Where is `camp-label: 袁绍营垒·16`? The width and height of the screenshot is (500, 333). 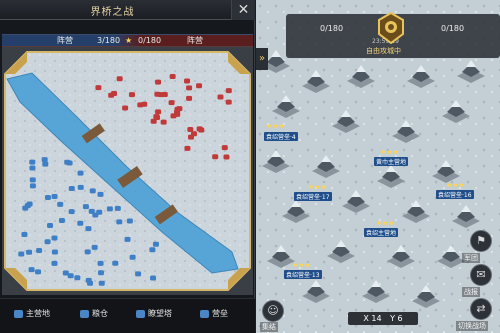
camp-label: 袁绍营垒·16 is located at coordinates (455, 194).